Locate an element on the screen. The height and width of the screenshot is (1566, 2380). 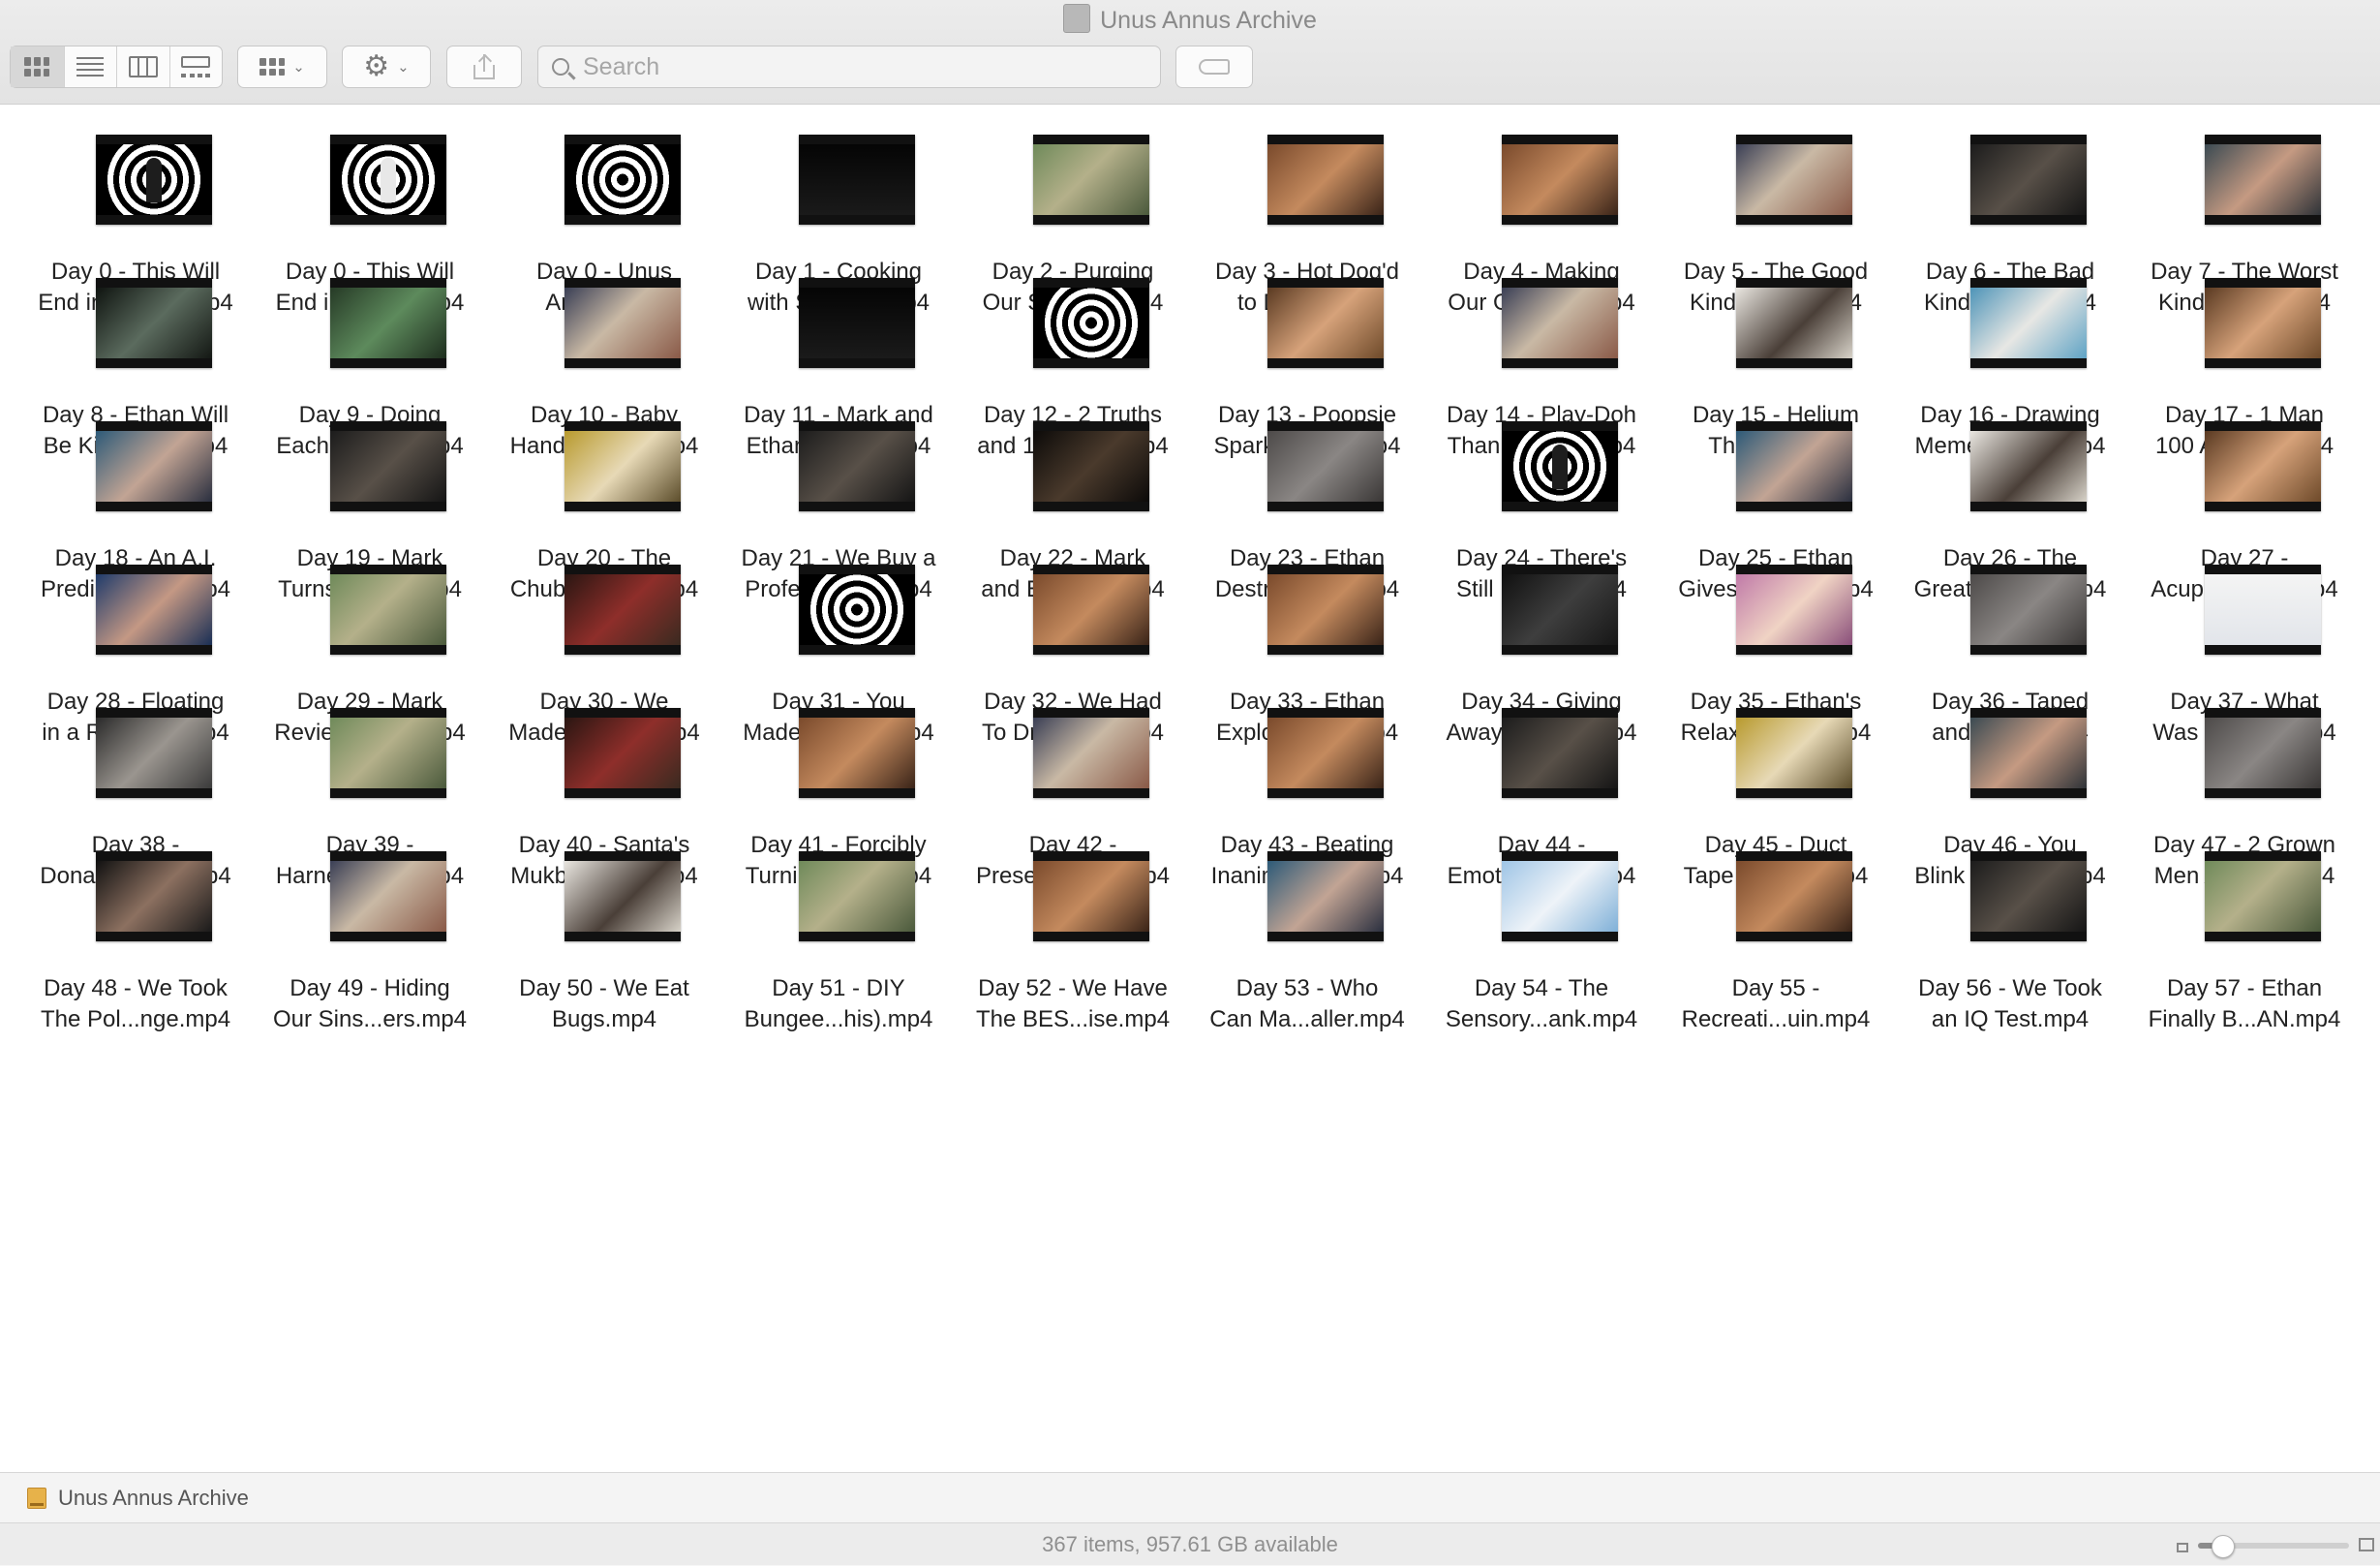
window-title: Unus Annus Archive is located at coordinates (1190, 19).